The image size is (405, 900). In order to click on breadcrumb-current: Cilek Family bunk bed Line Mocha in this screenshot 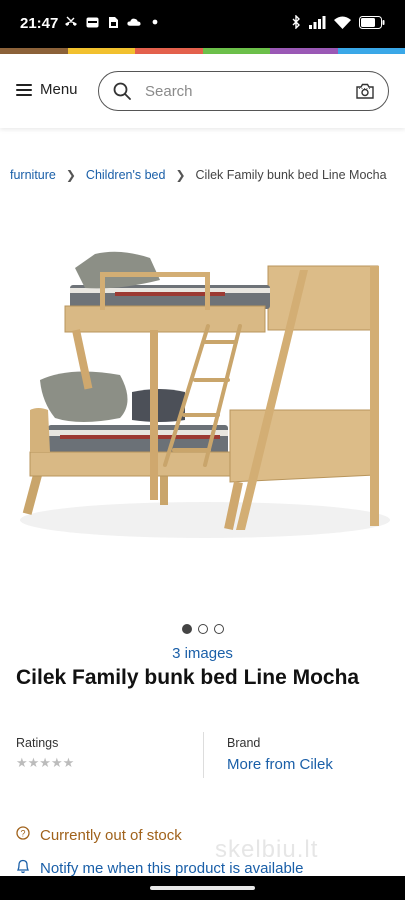, I will do `click(291, 175)`.